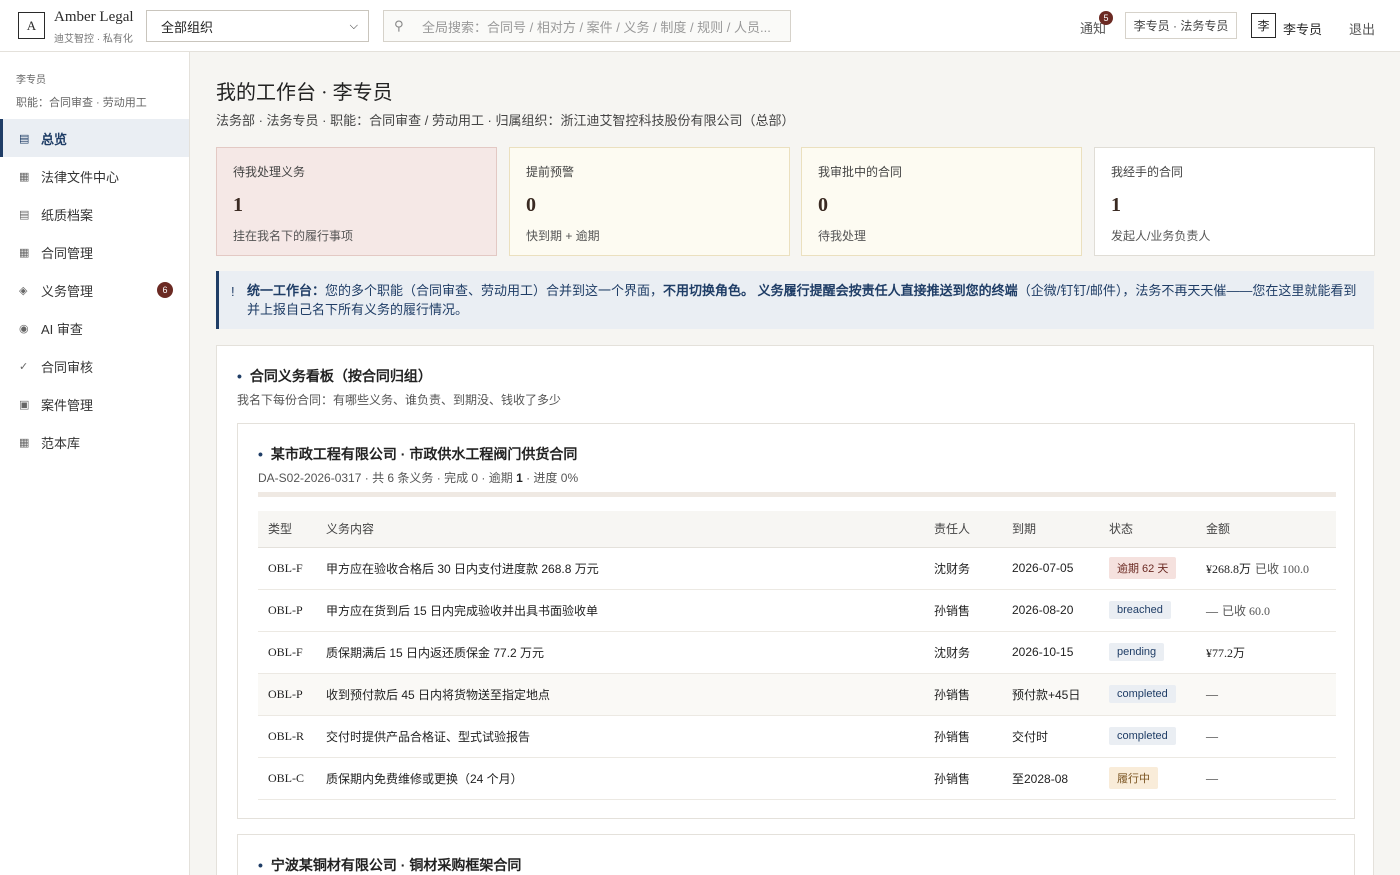 This screenshot has height=875, width=1400. Describe the element at coordinates (292, 778) in the screenshot. I see `obligation-type: OBL-C` at that location.